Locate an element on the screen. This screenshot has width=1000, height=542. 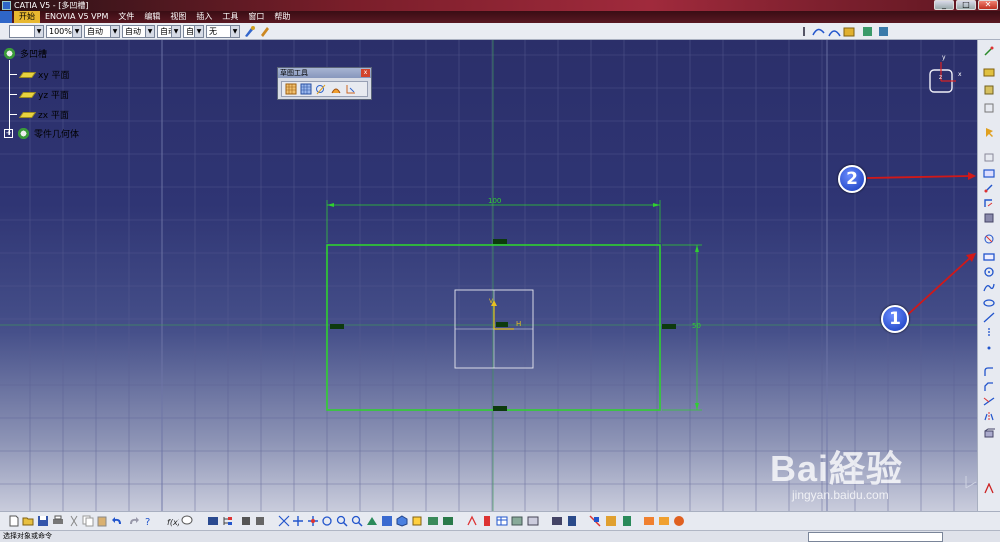
sketch-analysis-icon is located at coordinates (472, 521).